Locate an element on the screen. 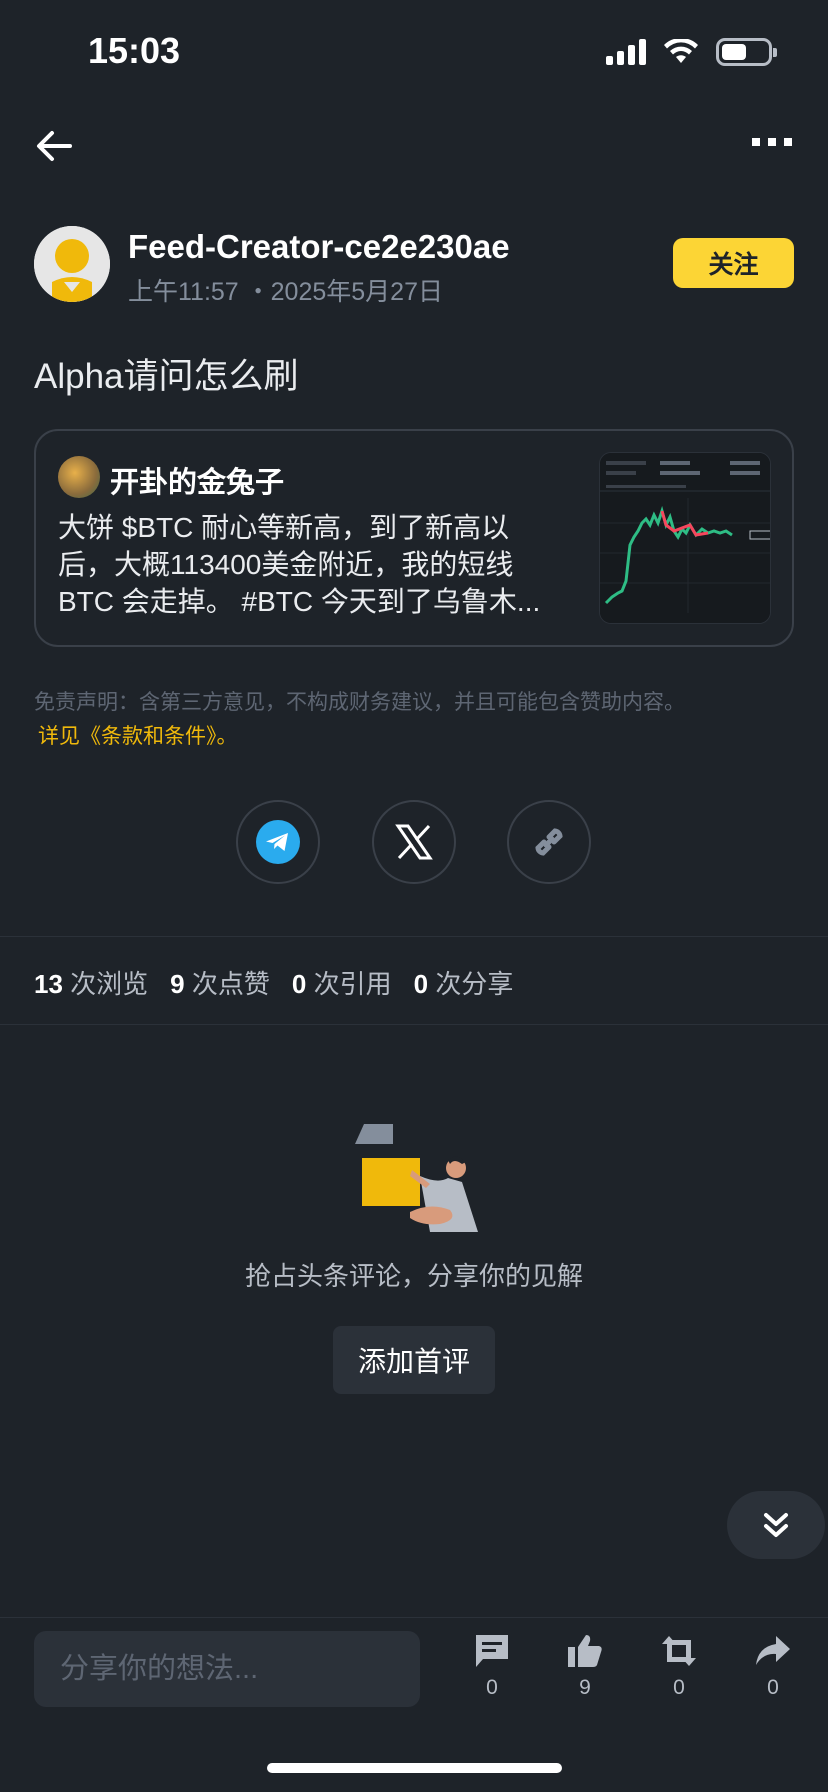 This screenshot has width=828, height=1792. share-x-button is located at coordinates (414, 842).